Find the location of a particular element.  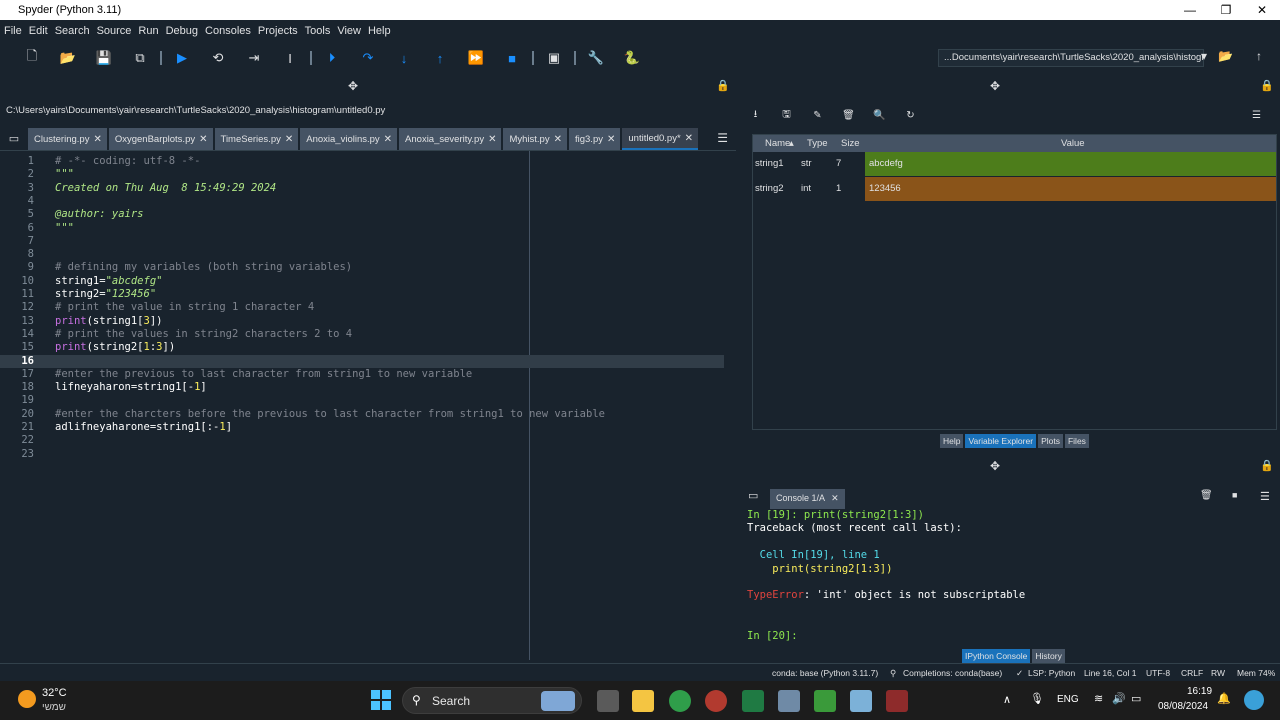

task-view-icon is located at coordinates (608, 701).